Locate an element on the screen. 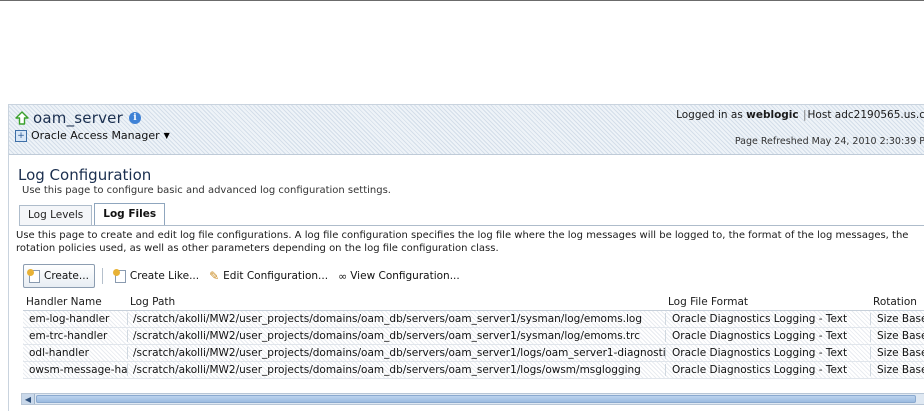 The image size is (924, 411). glasses-icon: ∞ is located at coordinates (342, 276).